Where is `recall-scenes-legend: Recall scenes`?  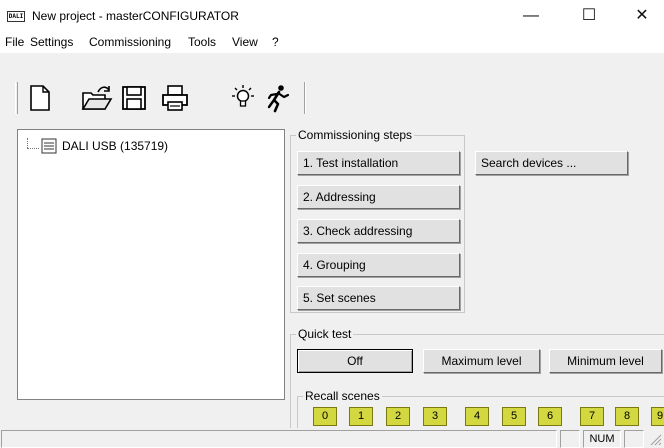
recall-scenes-legend: Recall scenes is located at coordinates (342, 396).